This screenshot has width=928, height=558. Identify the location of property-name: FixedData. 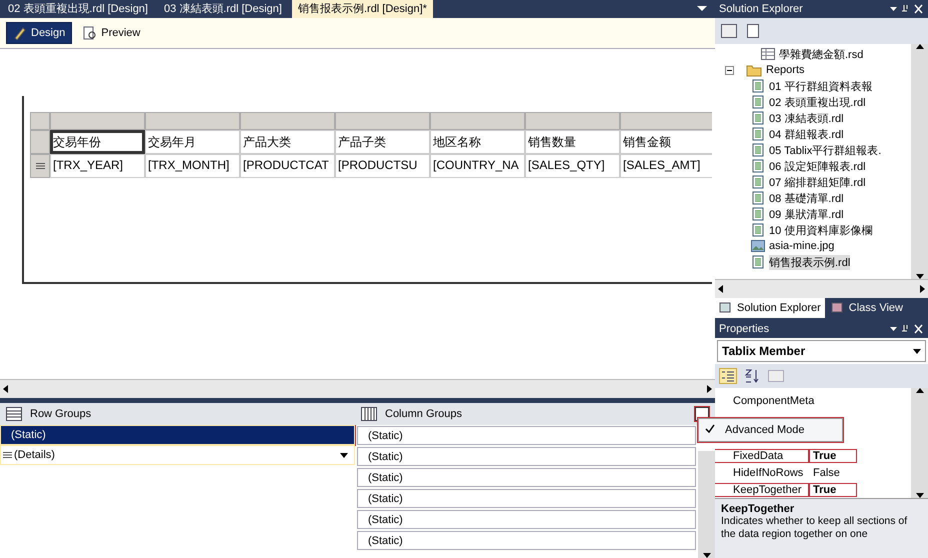
(762, 456).